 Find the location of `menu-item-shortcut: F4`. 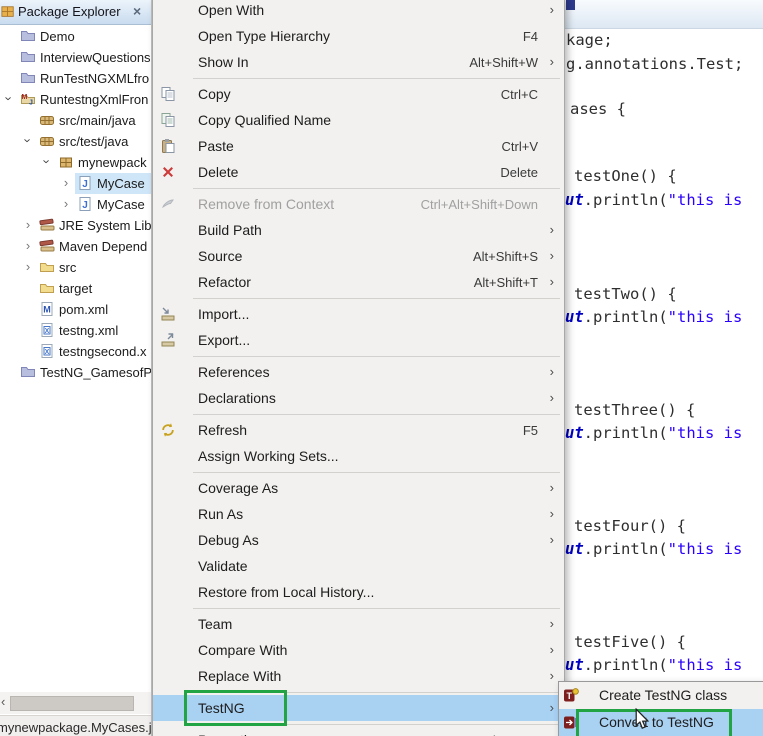

menu-item-shortcut: F4 is located at coordinates (530, 36).